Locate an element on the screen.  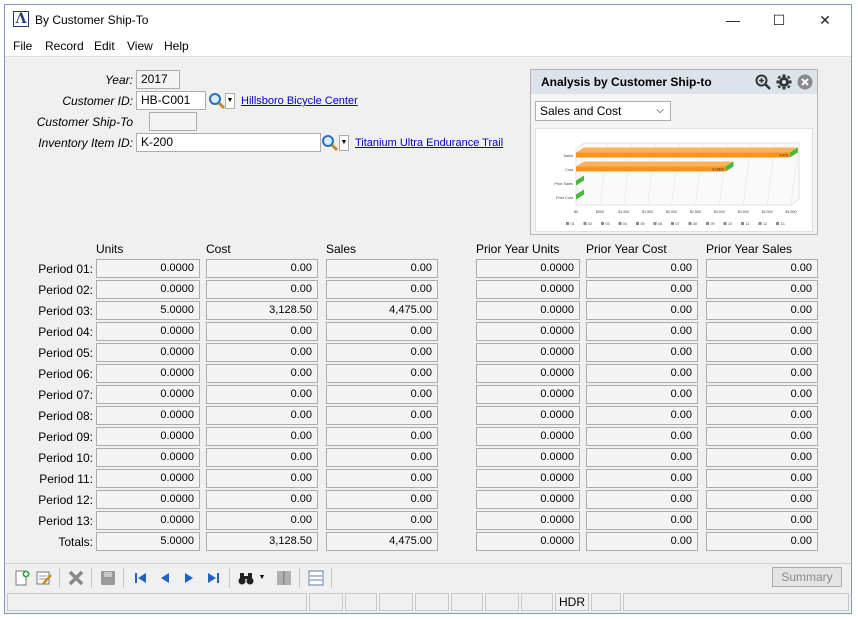
data-label: 3,128.5 is located at coordinates (717, 170).